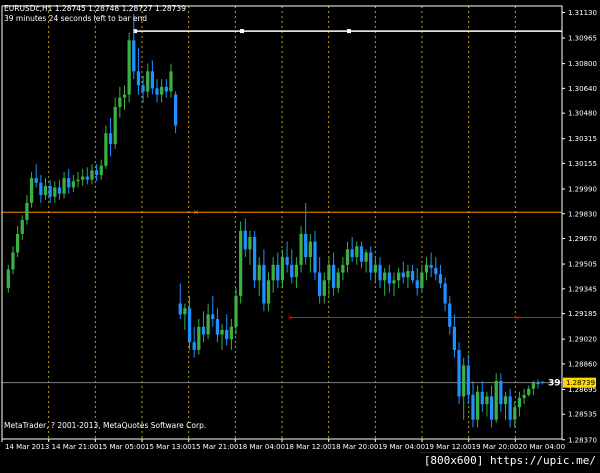 The width and height of the screenshot is (600, 473). I want to click on x-tick-label: 20 Mar 04:00, so click(541, 447).